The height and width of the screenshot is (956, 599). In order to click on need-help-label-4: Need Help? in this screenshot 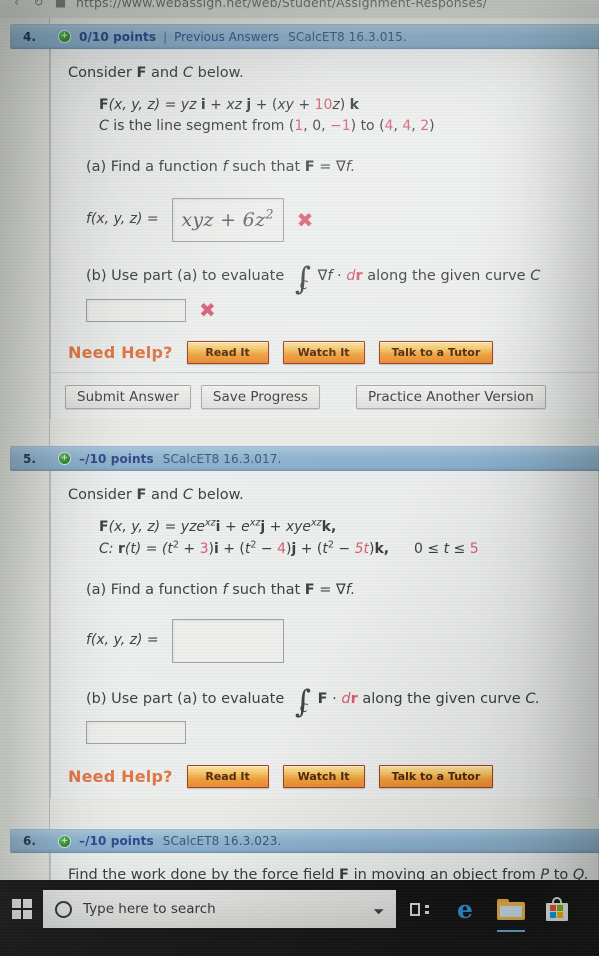, I will do `click(120, 352)`.